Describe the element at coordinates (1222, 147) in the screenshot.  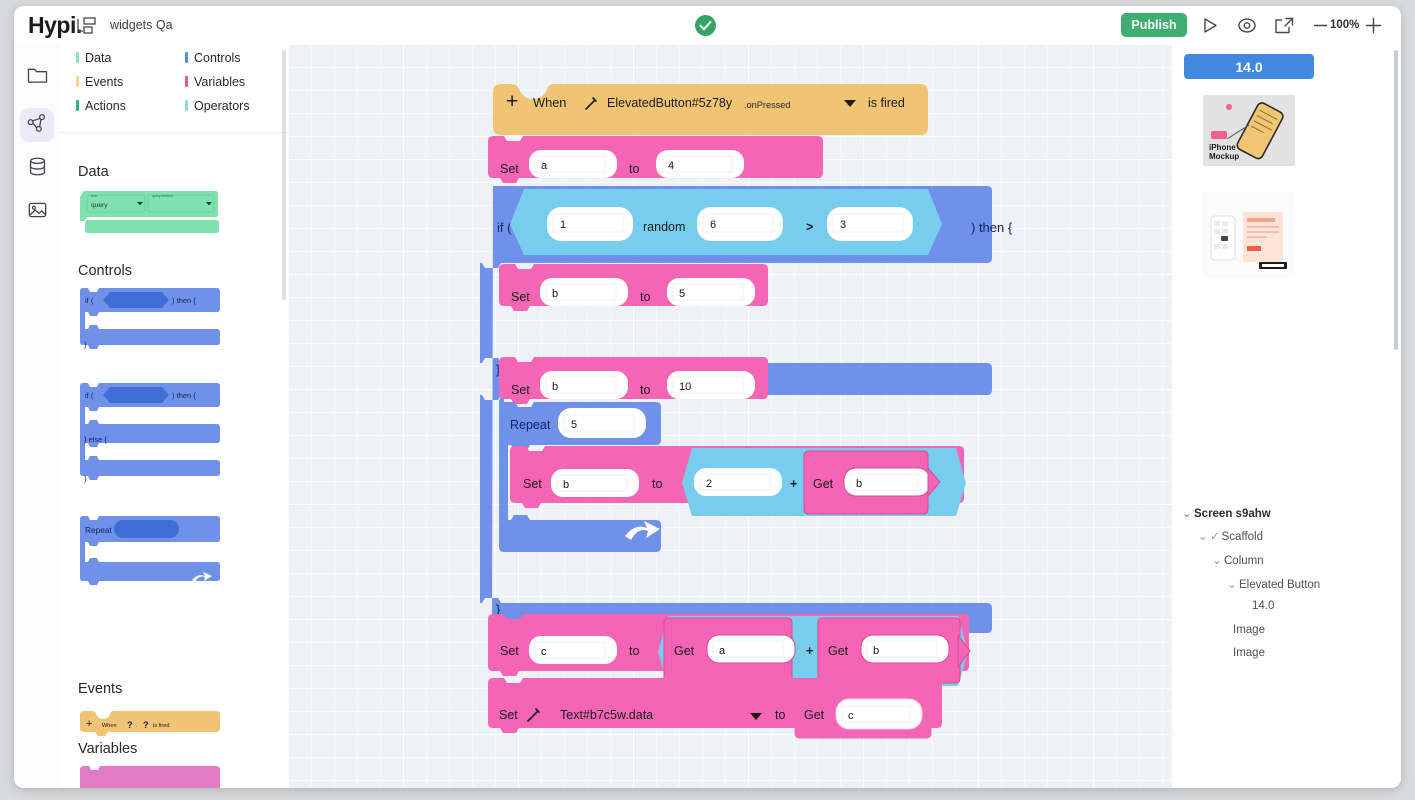
I see `preview-image-1-label-line1: iPhone` at that location.